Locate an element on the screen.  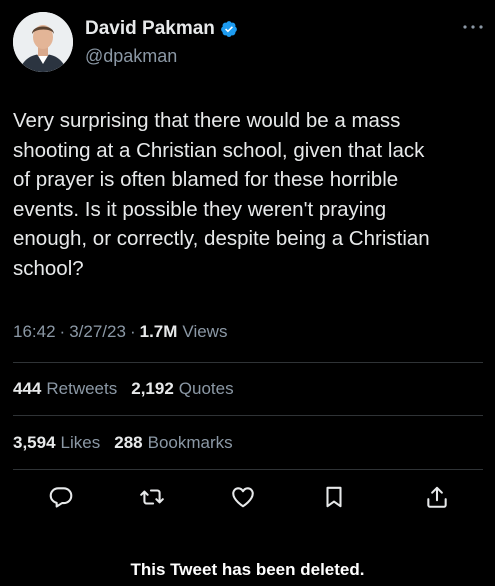
like-icon is located at coordinates (243, 497).